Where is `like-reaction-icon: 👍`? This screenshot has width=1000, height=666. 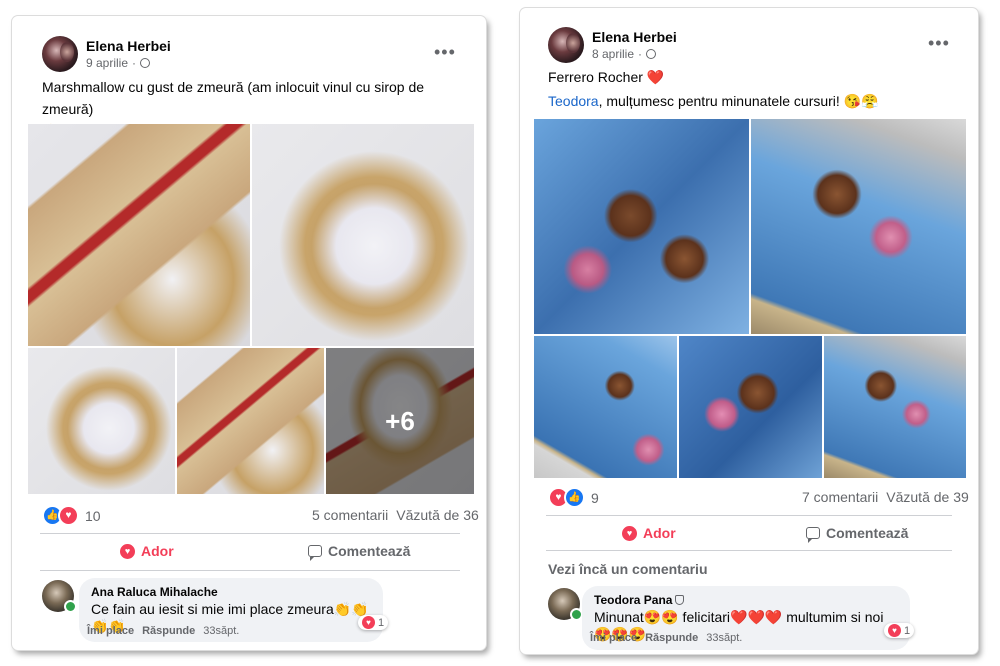
like-reaction-icon: 👍 is located at coordinates (574, 497).